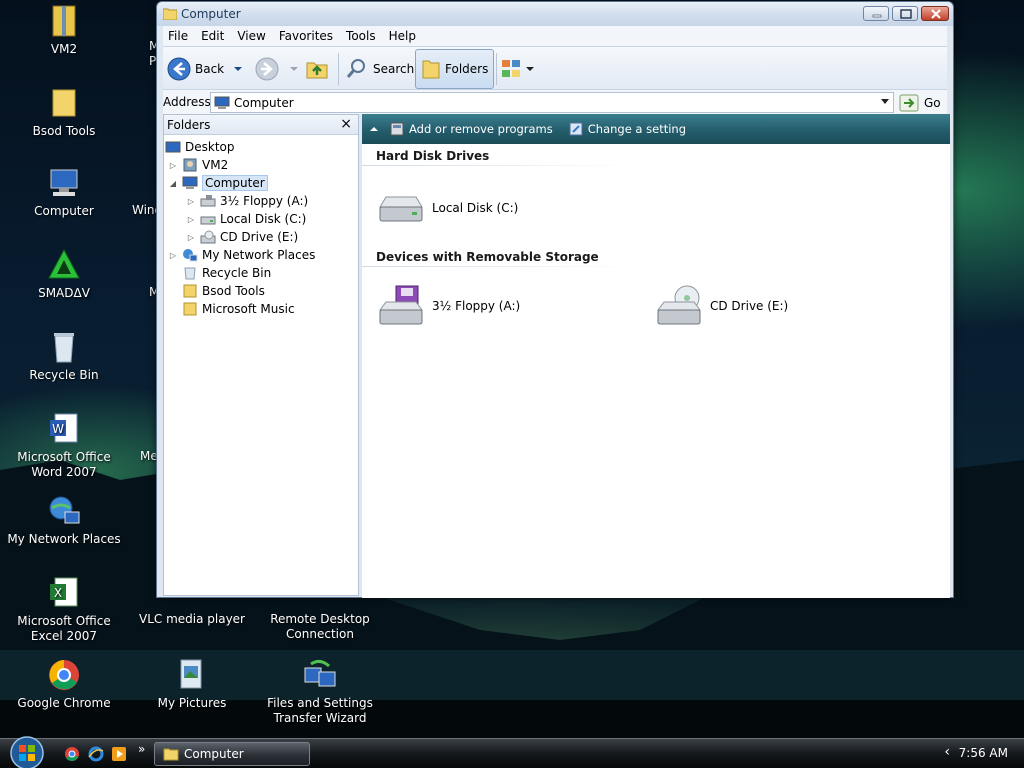 Image resolution: width=1024 pixels, height=768 pixels. I want to click on taskbar-button-computer: Computer, so click(232, 754).